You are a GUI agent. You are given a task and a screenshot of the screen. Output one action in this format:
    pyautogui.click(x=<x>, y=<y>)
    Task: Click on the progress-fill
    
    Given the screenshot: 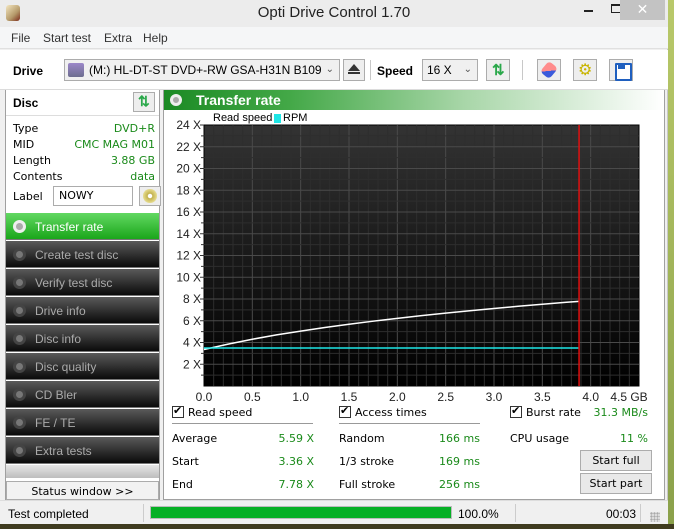 What is the action you would take?
    pyautogui.click(x=301, y=512)
    